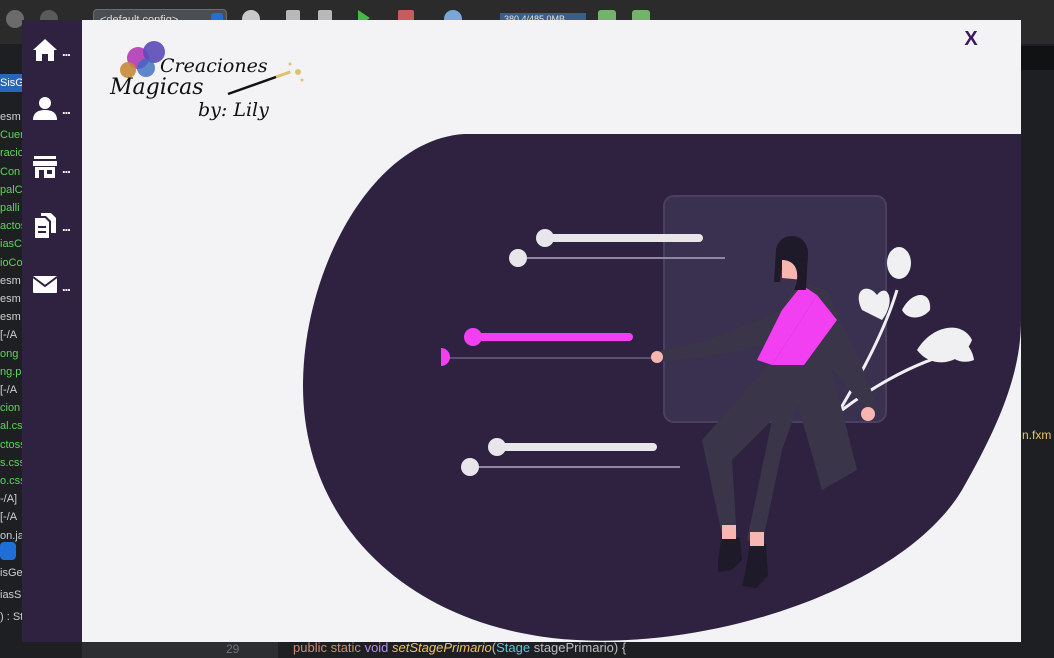 The height and width of the screenshot is (658, 1054). Describe the element at coordinates (11, 573) in the screenshot. I see `navigator-item: isGe` at that location.